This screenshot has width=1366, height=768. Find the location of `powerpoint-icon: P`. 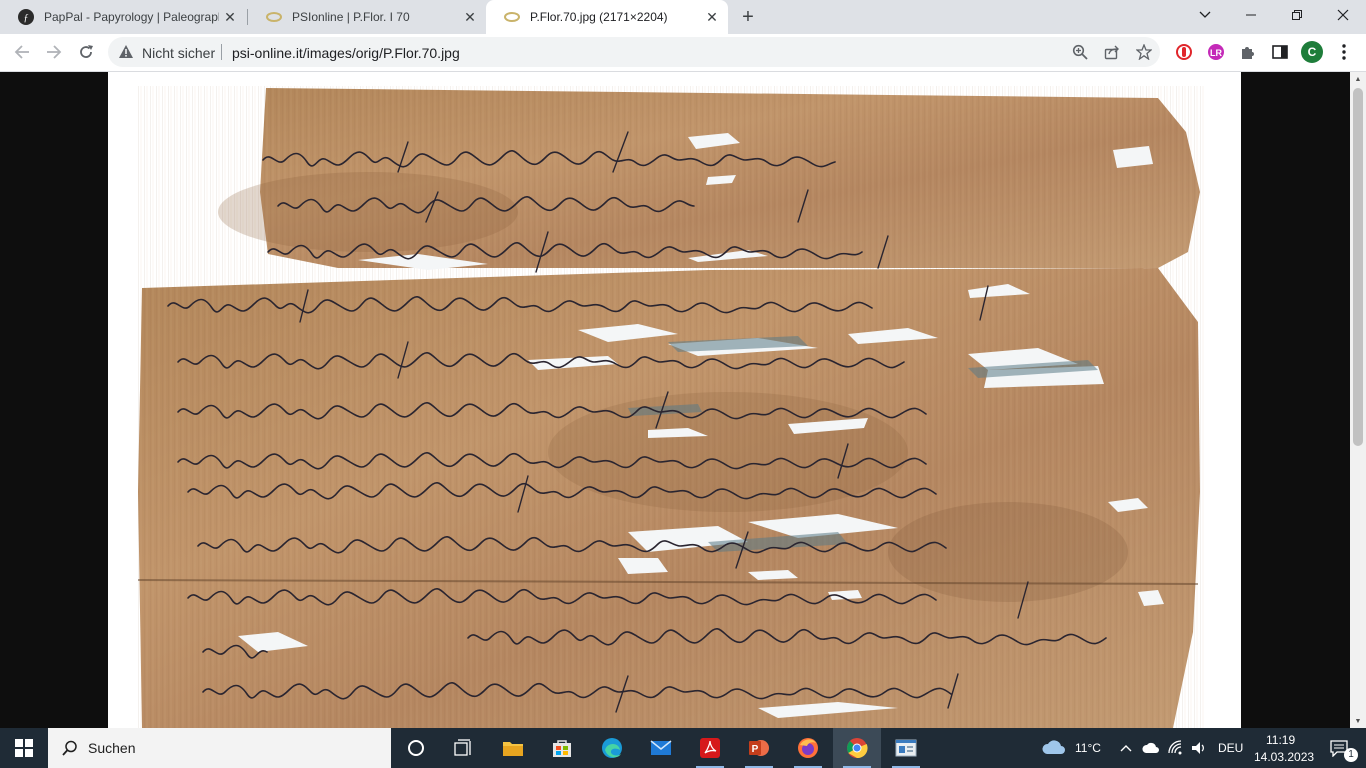

powerpoint-icon: P is located at coordinates (759, 748).